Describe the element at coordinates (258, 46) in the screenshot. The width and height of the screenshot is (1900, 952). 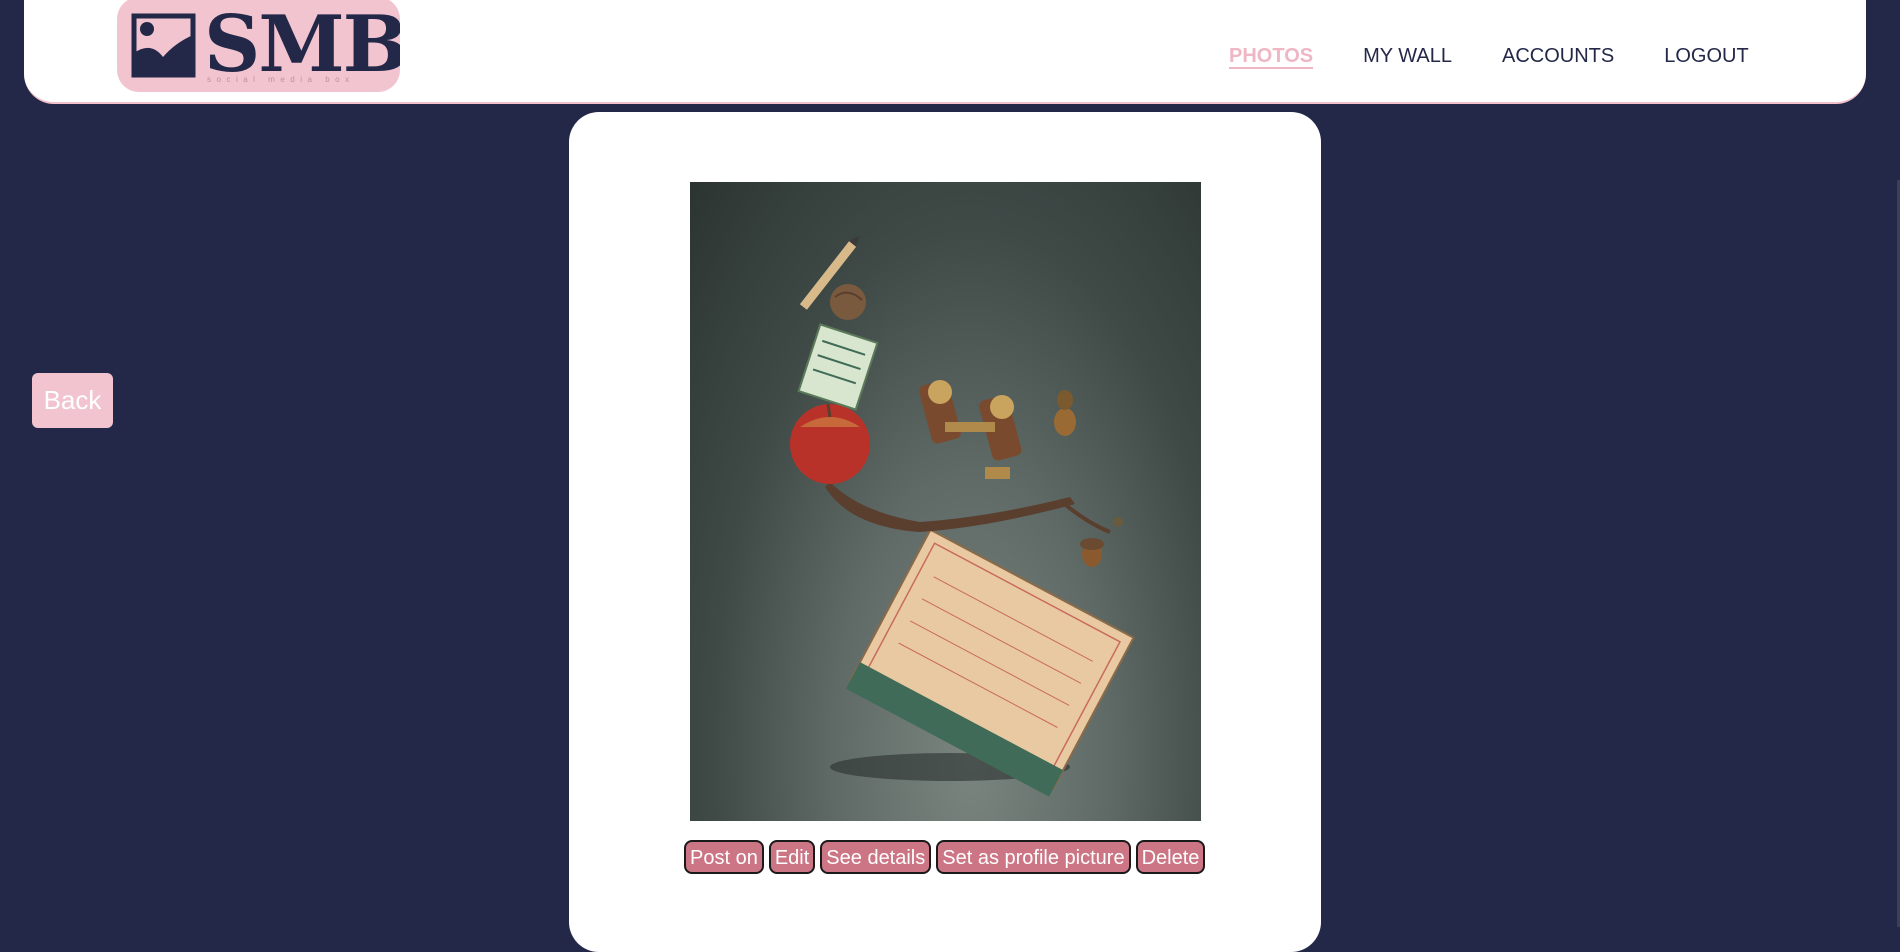
I see `smb-logo: SMB social media box` at that location.